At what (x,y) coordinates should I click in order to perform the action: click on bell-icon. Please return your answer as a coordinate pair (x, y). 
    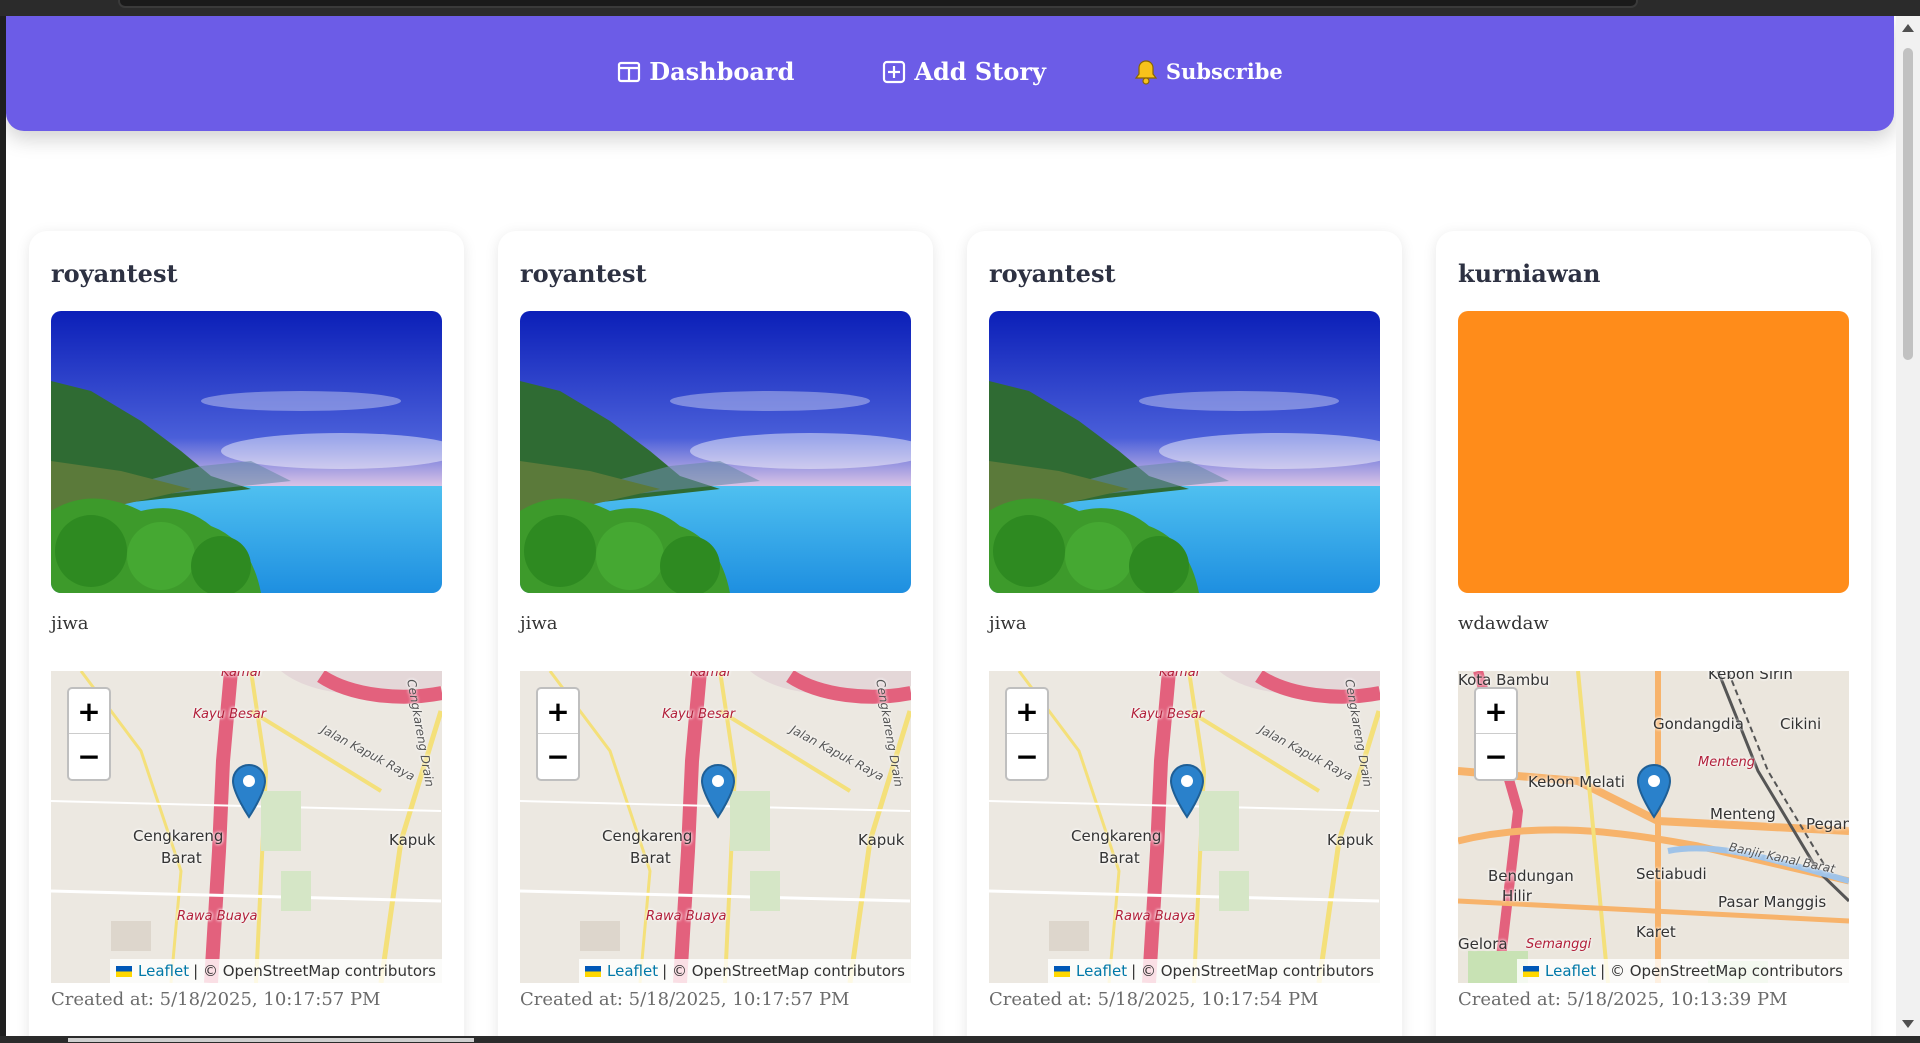
    Looking at the image, I should click on (1146, 72).